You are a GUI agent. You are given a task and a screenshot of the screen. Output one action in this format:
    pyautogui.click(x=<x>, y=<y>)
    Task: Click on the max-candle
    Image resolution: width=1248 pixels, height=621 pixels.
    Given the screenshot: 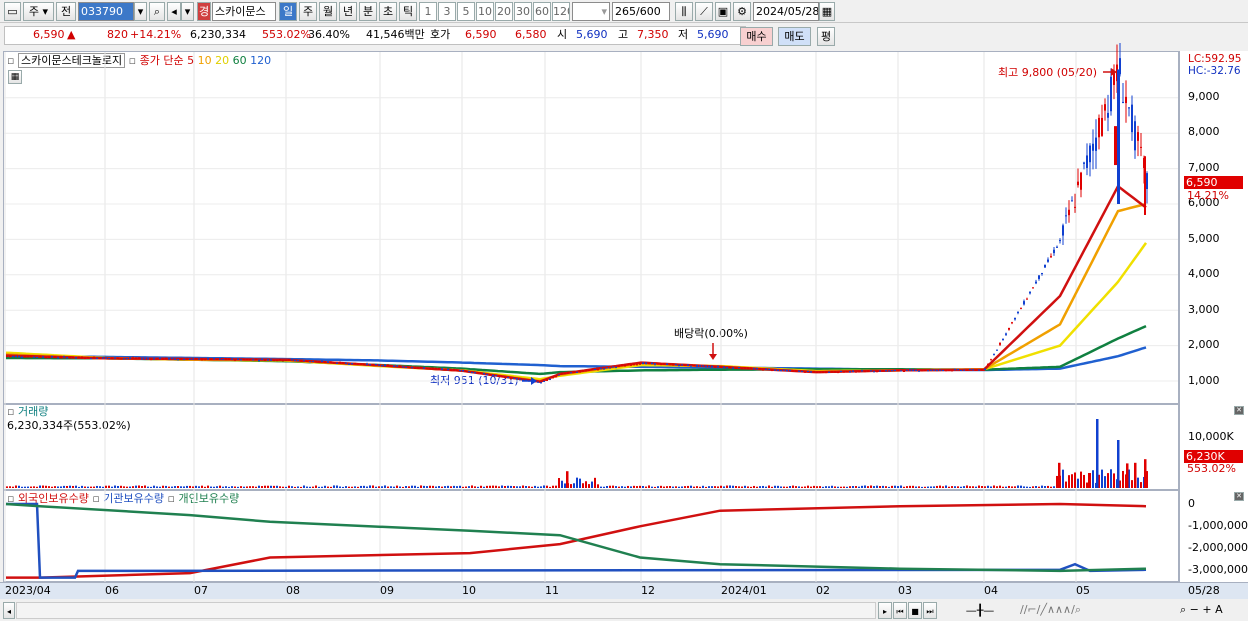 What is the action you would take?
    pyautogui.click(x=1118, y=136)
    